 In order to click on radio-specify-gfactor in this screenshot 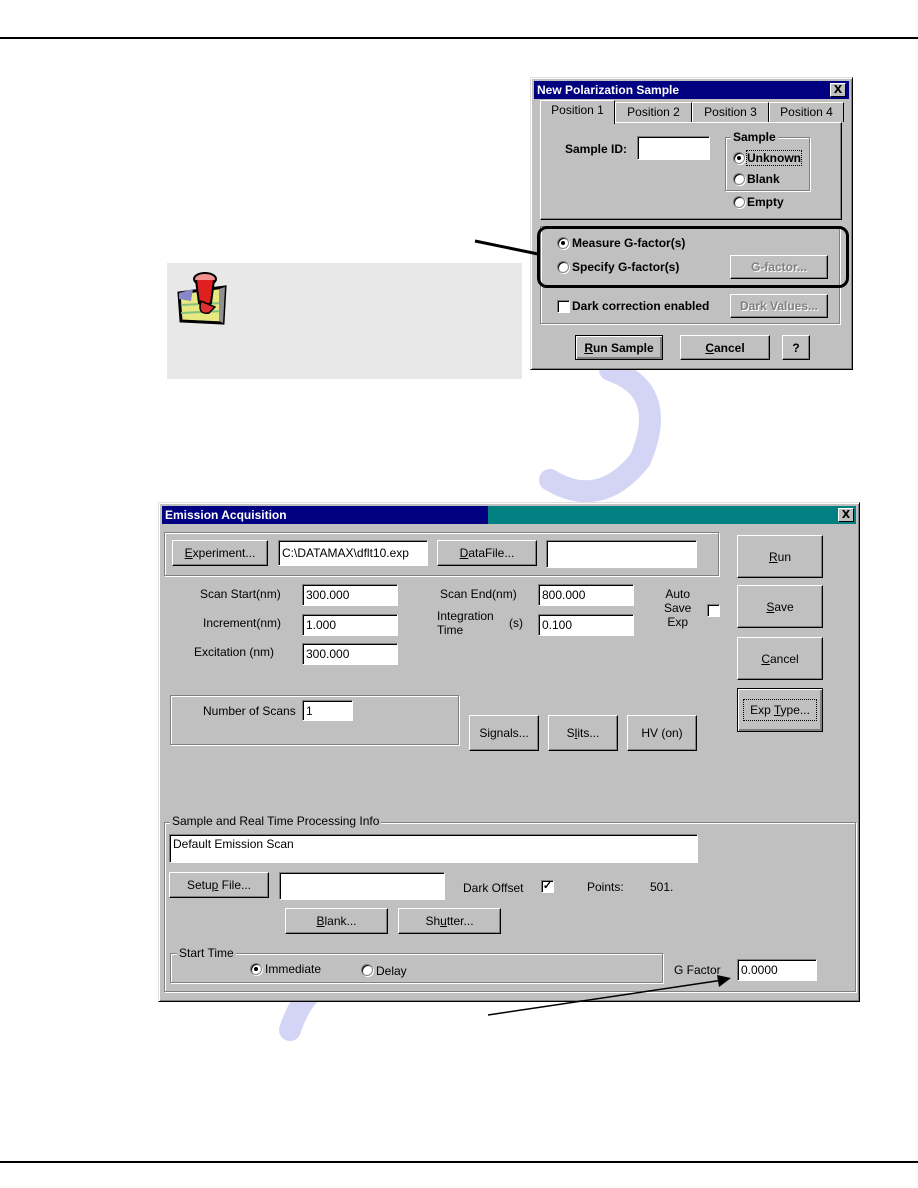, I will do `click(563, 267)`.